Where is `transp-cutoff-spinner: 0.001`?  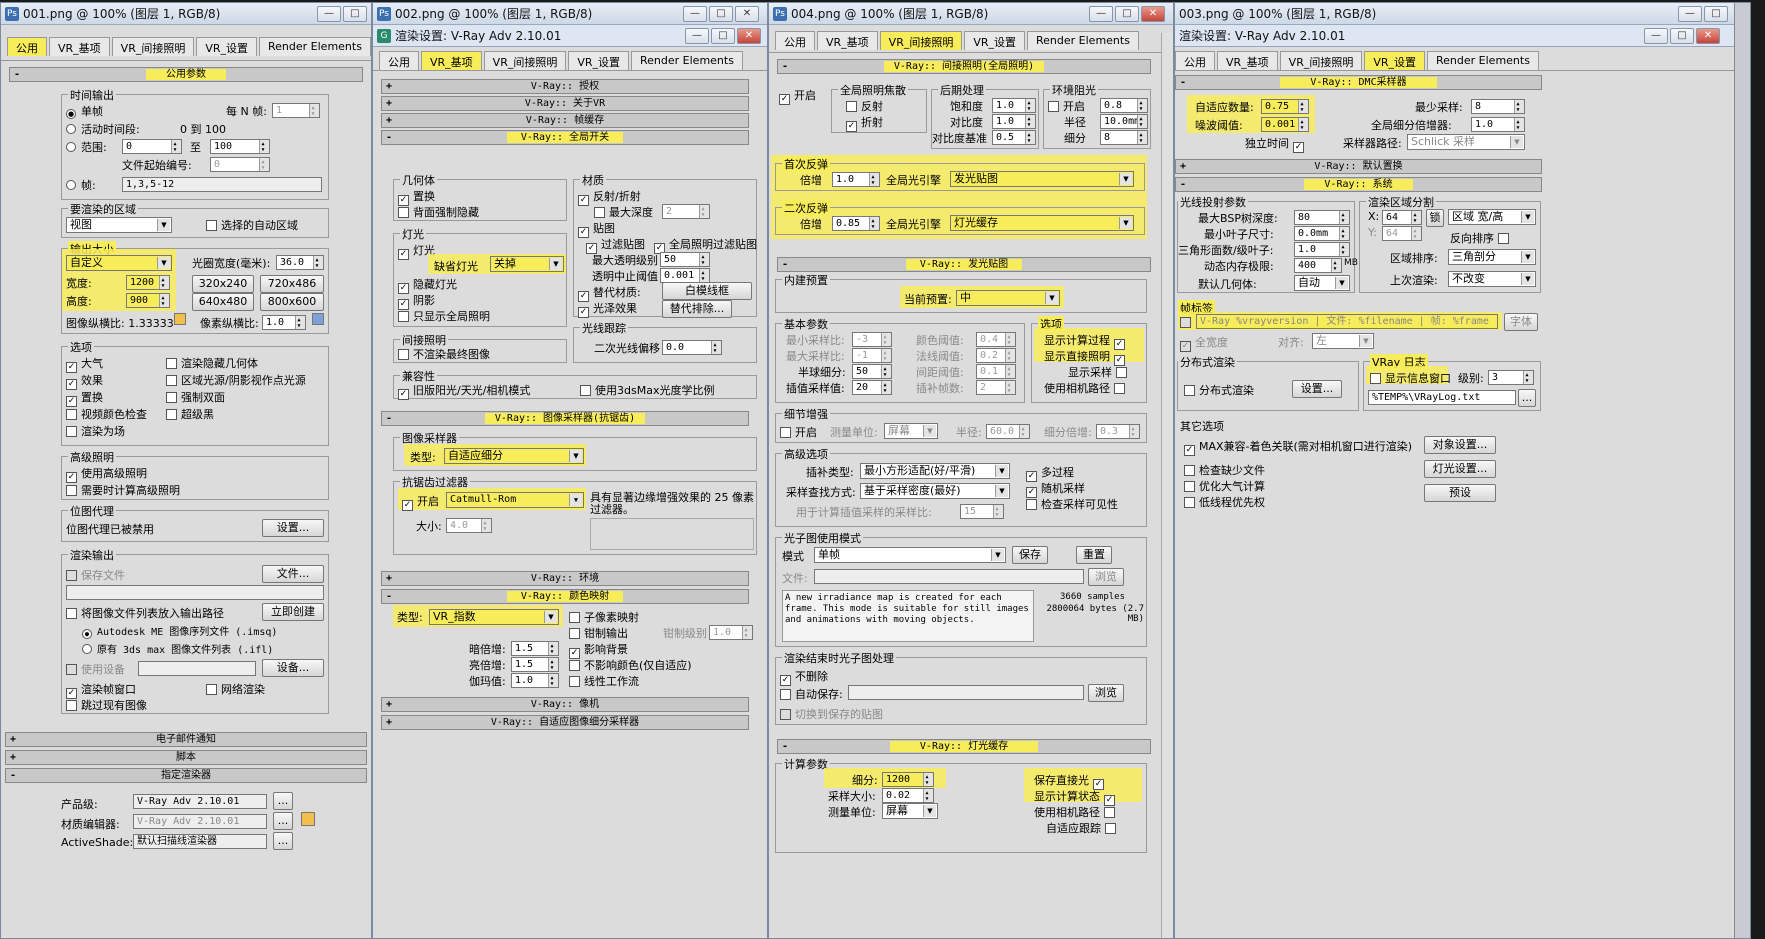 transp-cutoff-spinner: 0.001 is located at coordinates (685, 275).